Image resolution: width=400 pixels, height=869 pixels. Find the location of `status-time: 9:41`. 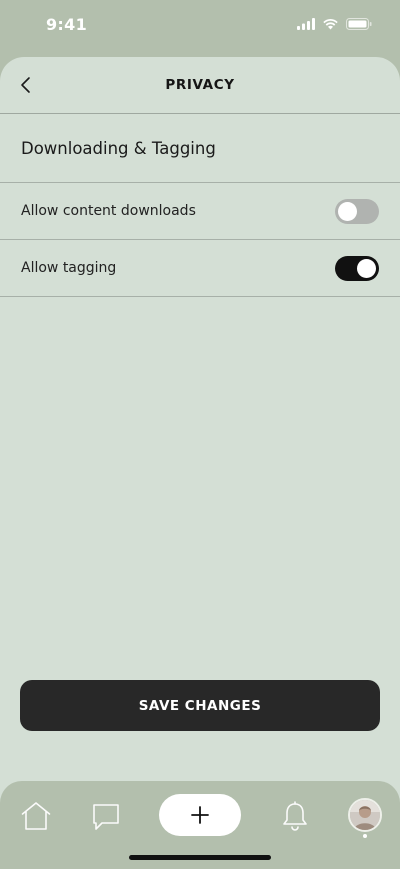

status-time: 9:41 is located at coordinates (66, 24).